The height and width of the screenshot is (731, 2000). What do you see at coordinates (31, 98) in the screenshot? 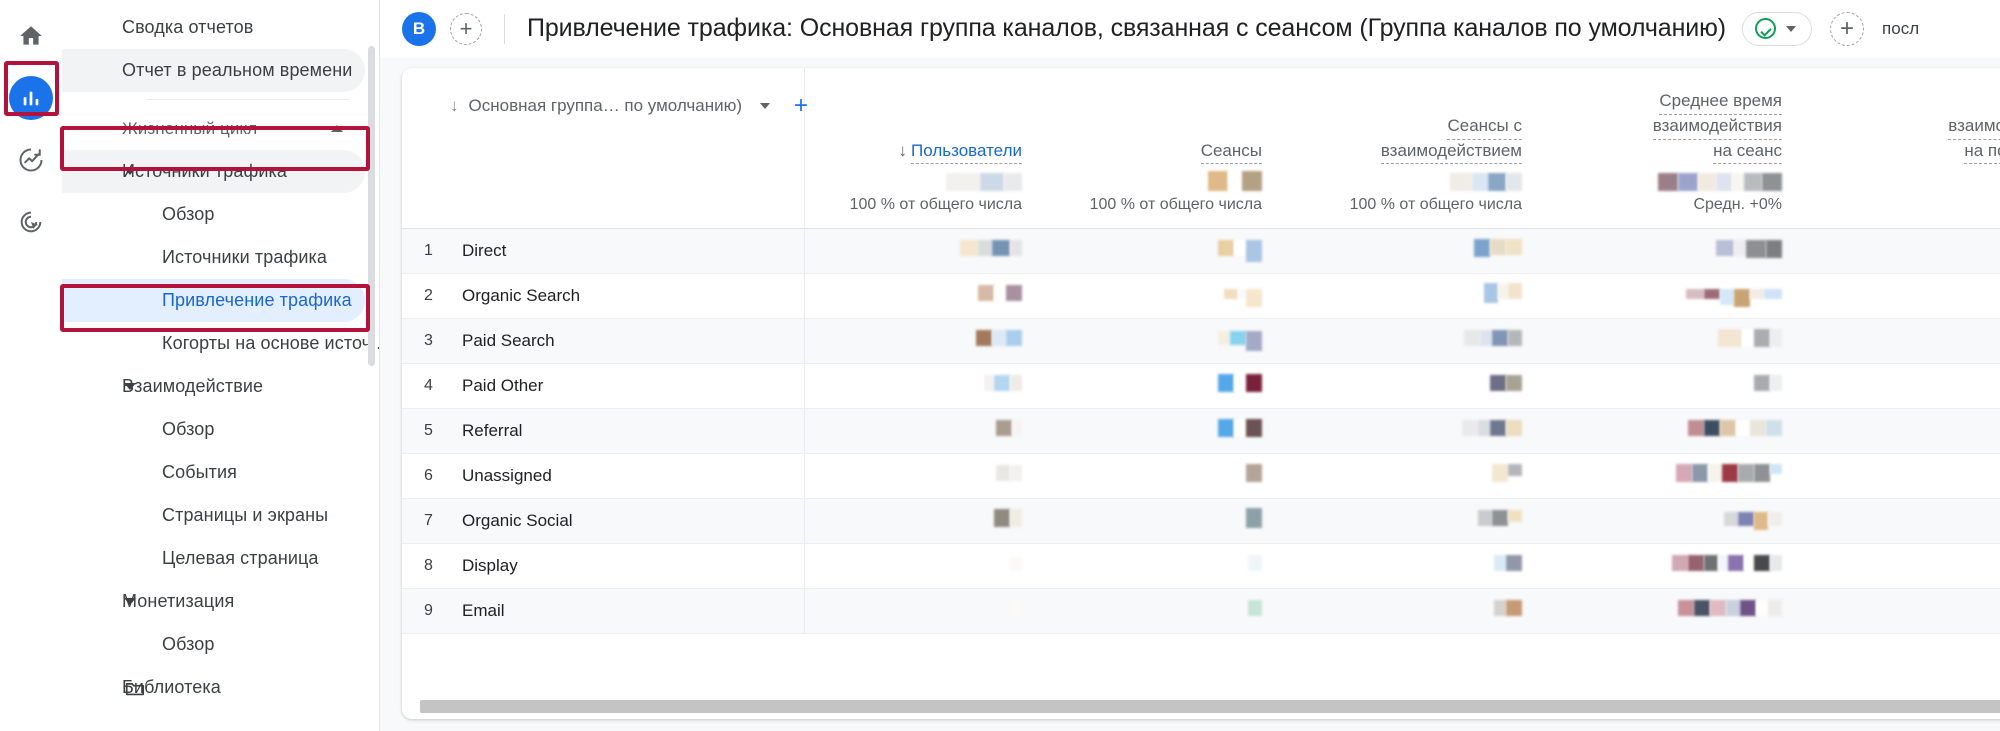
I see `rail-item-reports` at bounding box center [31, 98].